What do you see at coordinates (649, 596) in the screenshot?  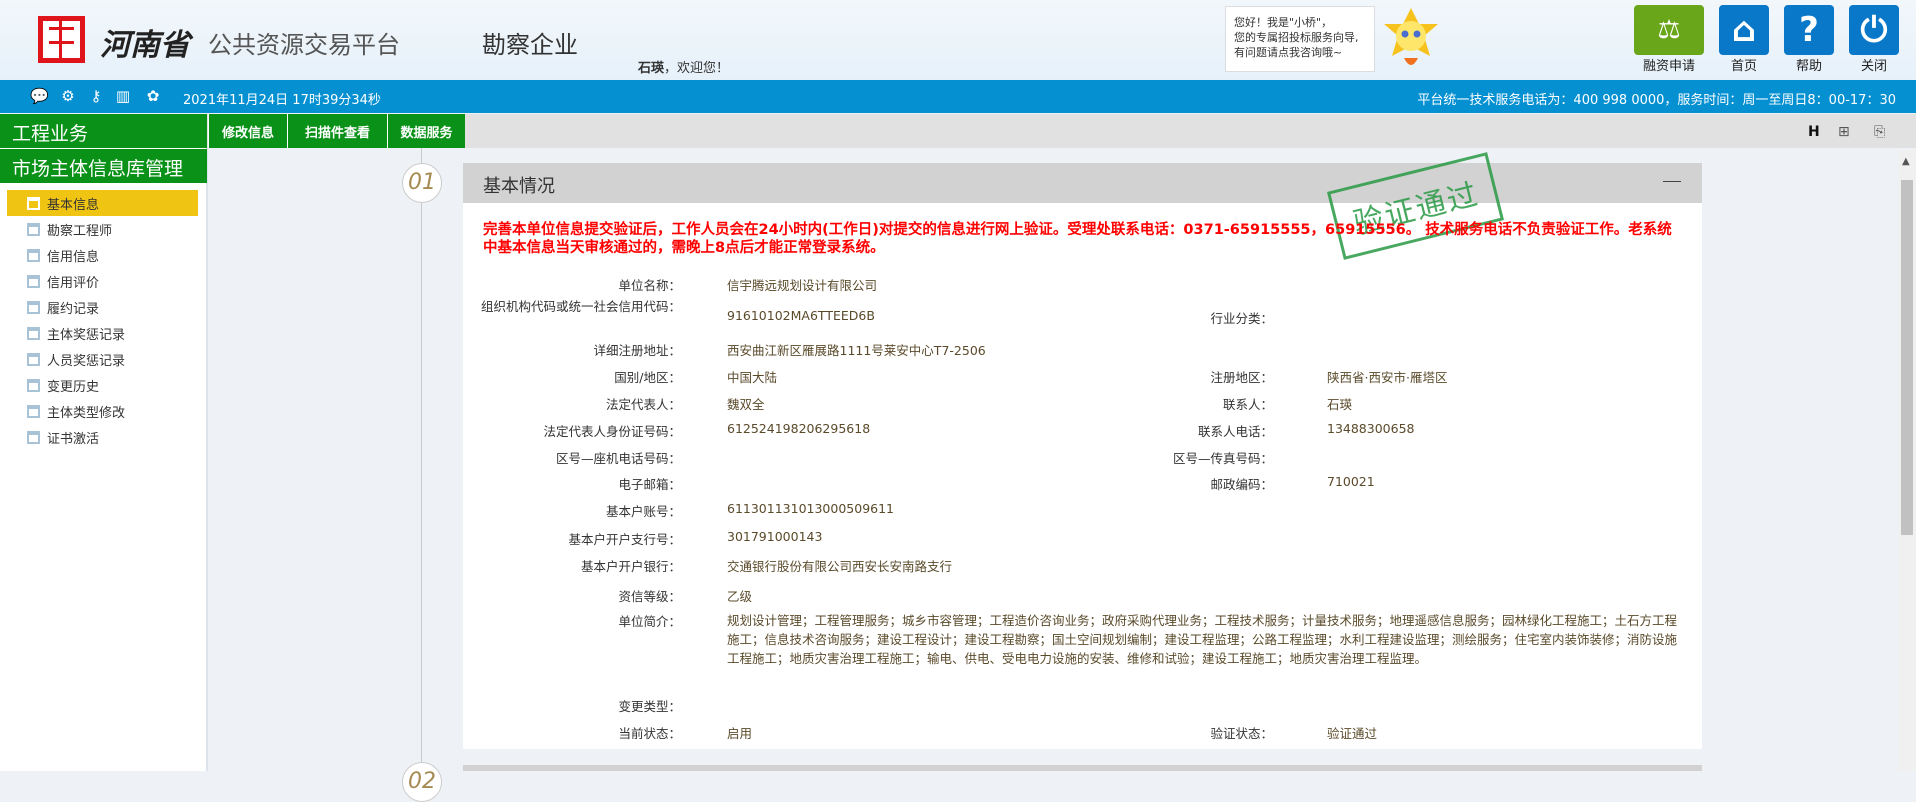 I see `field-label: 资信等级：` at bounding box center [649, 596].